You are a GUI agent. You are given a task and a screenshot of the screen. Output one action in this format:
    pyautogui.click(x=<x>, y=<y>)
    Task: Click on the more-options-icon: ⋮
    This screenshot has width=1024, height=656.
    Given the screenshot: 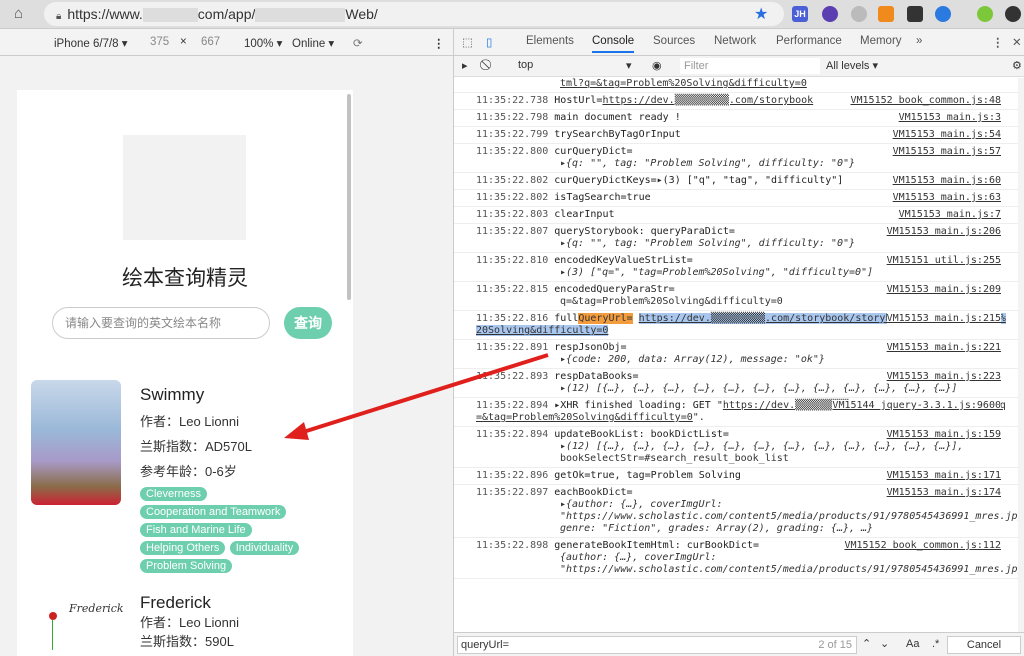 What is the action you would take?
    pyautogui.click(x=439, y=43)
    